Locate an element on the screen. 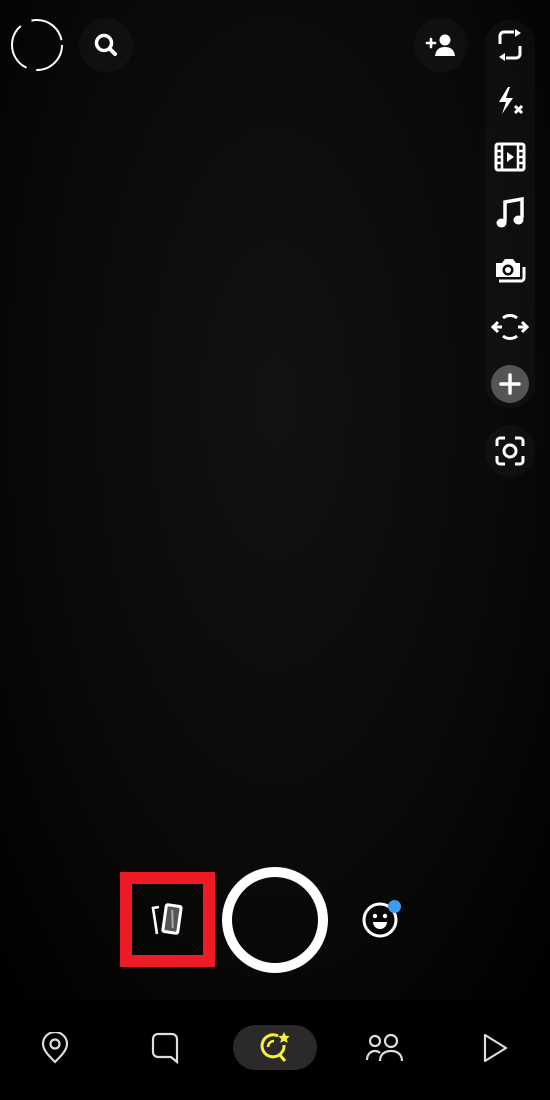  chat-icon is located at coordinates (165, 1048).